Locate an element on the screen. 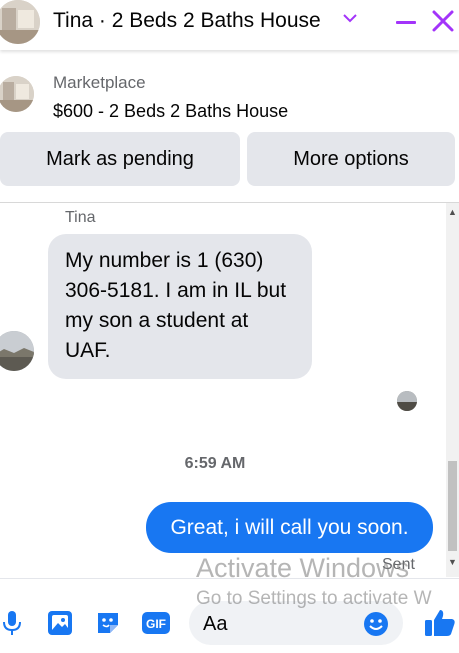 This screenshot has width=459, height=653. message-composer: GIF Aa is located at coordinates (229, 615).